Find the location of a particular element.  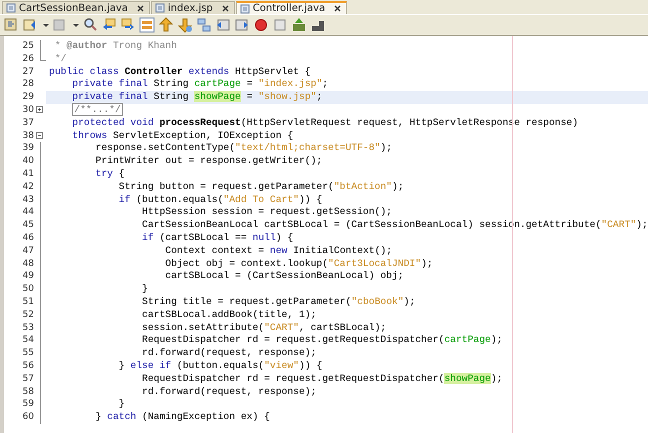

code-line: } else if (button.equals("view")) { is located at coordinates (221, 366).